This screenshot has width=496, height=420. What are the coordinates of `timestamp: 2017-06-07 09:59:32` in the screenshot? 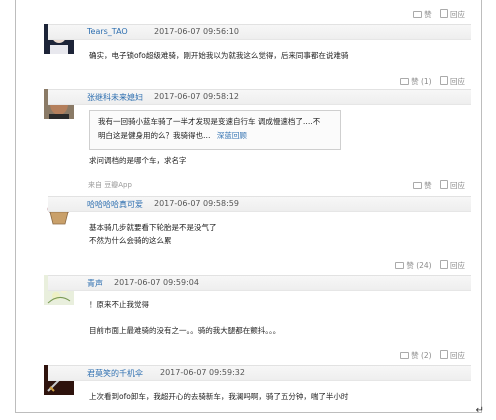 It's located at (202, 372).